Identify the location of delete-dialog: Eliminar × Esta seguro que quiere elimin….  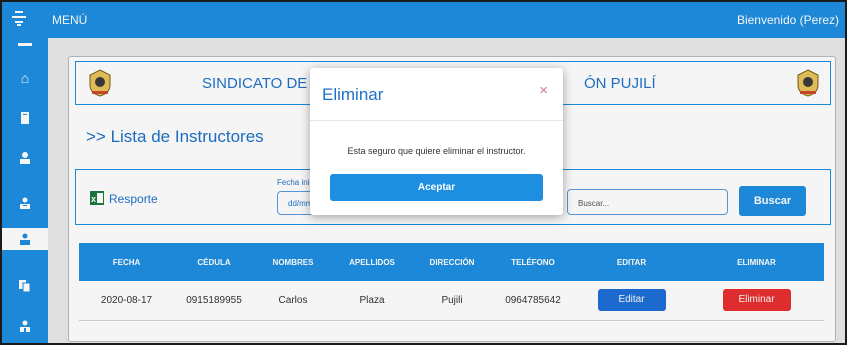
(436, 141).